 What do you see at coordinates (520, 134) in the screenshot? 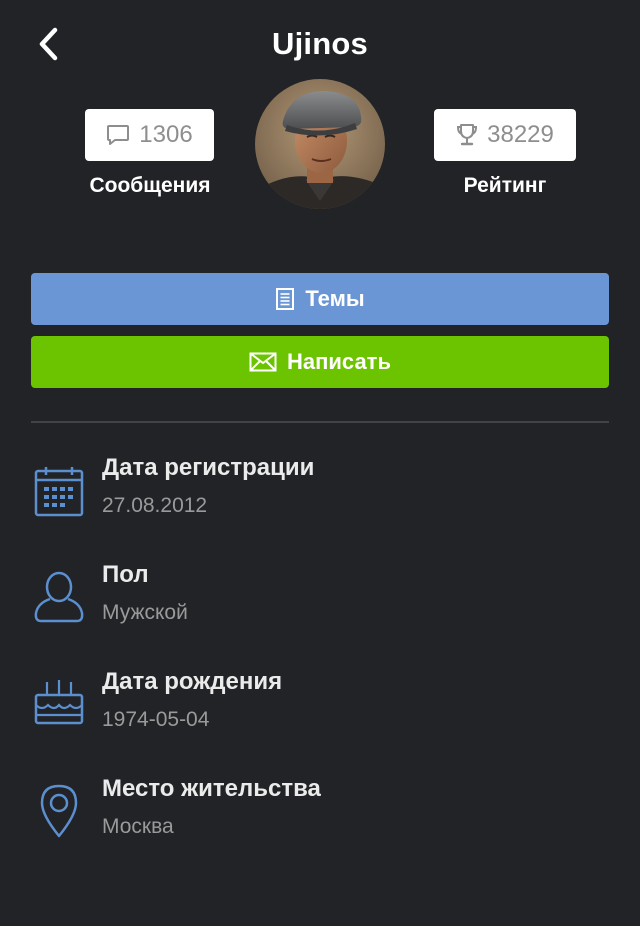
I see `rating-count: 38229` at bounding box center [520, 134].